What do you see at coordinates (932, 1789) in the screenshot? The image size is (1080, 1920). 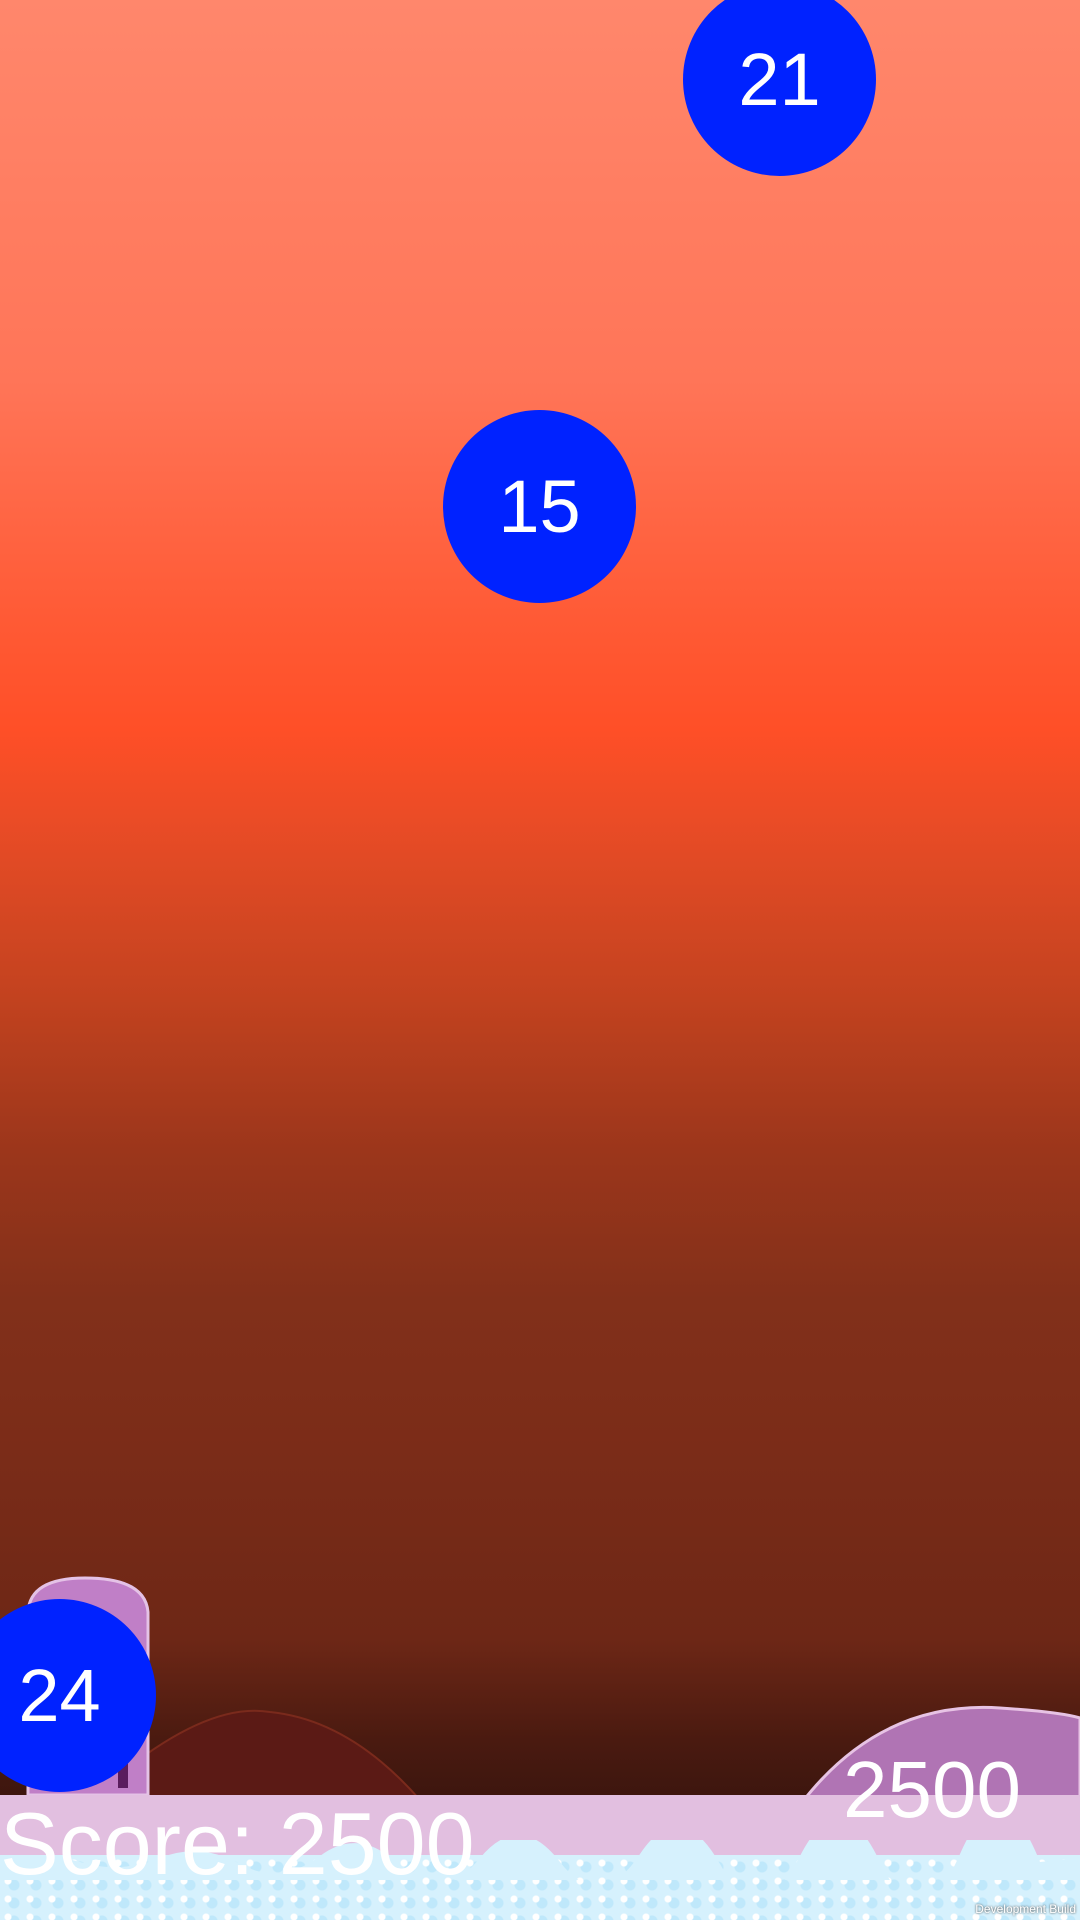 I see `points-popup: 2500` at bounding box center [932, 1789].